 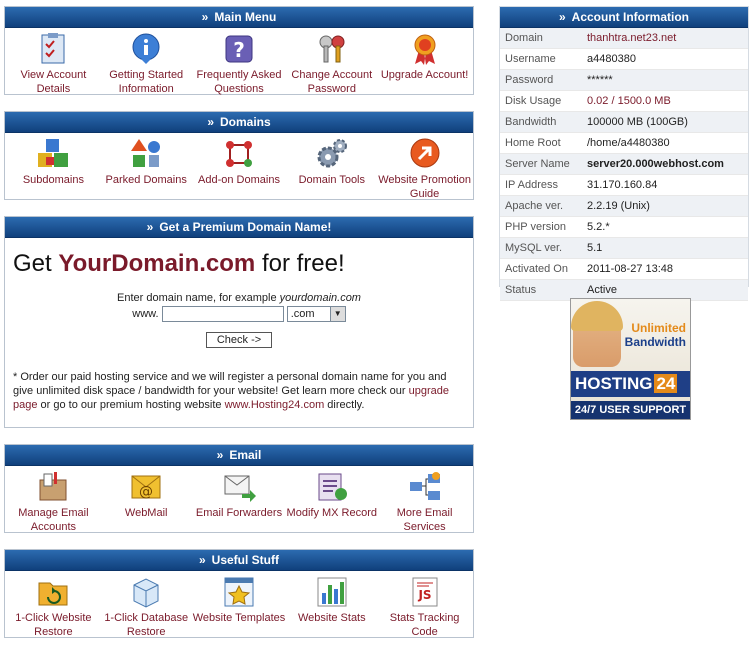 What do you see at coordinates (332, 153) in the screenshot?
I see `gears-icon` at bounding box center [332, 153].